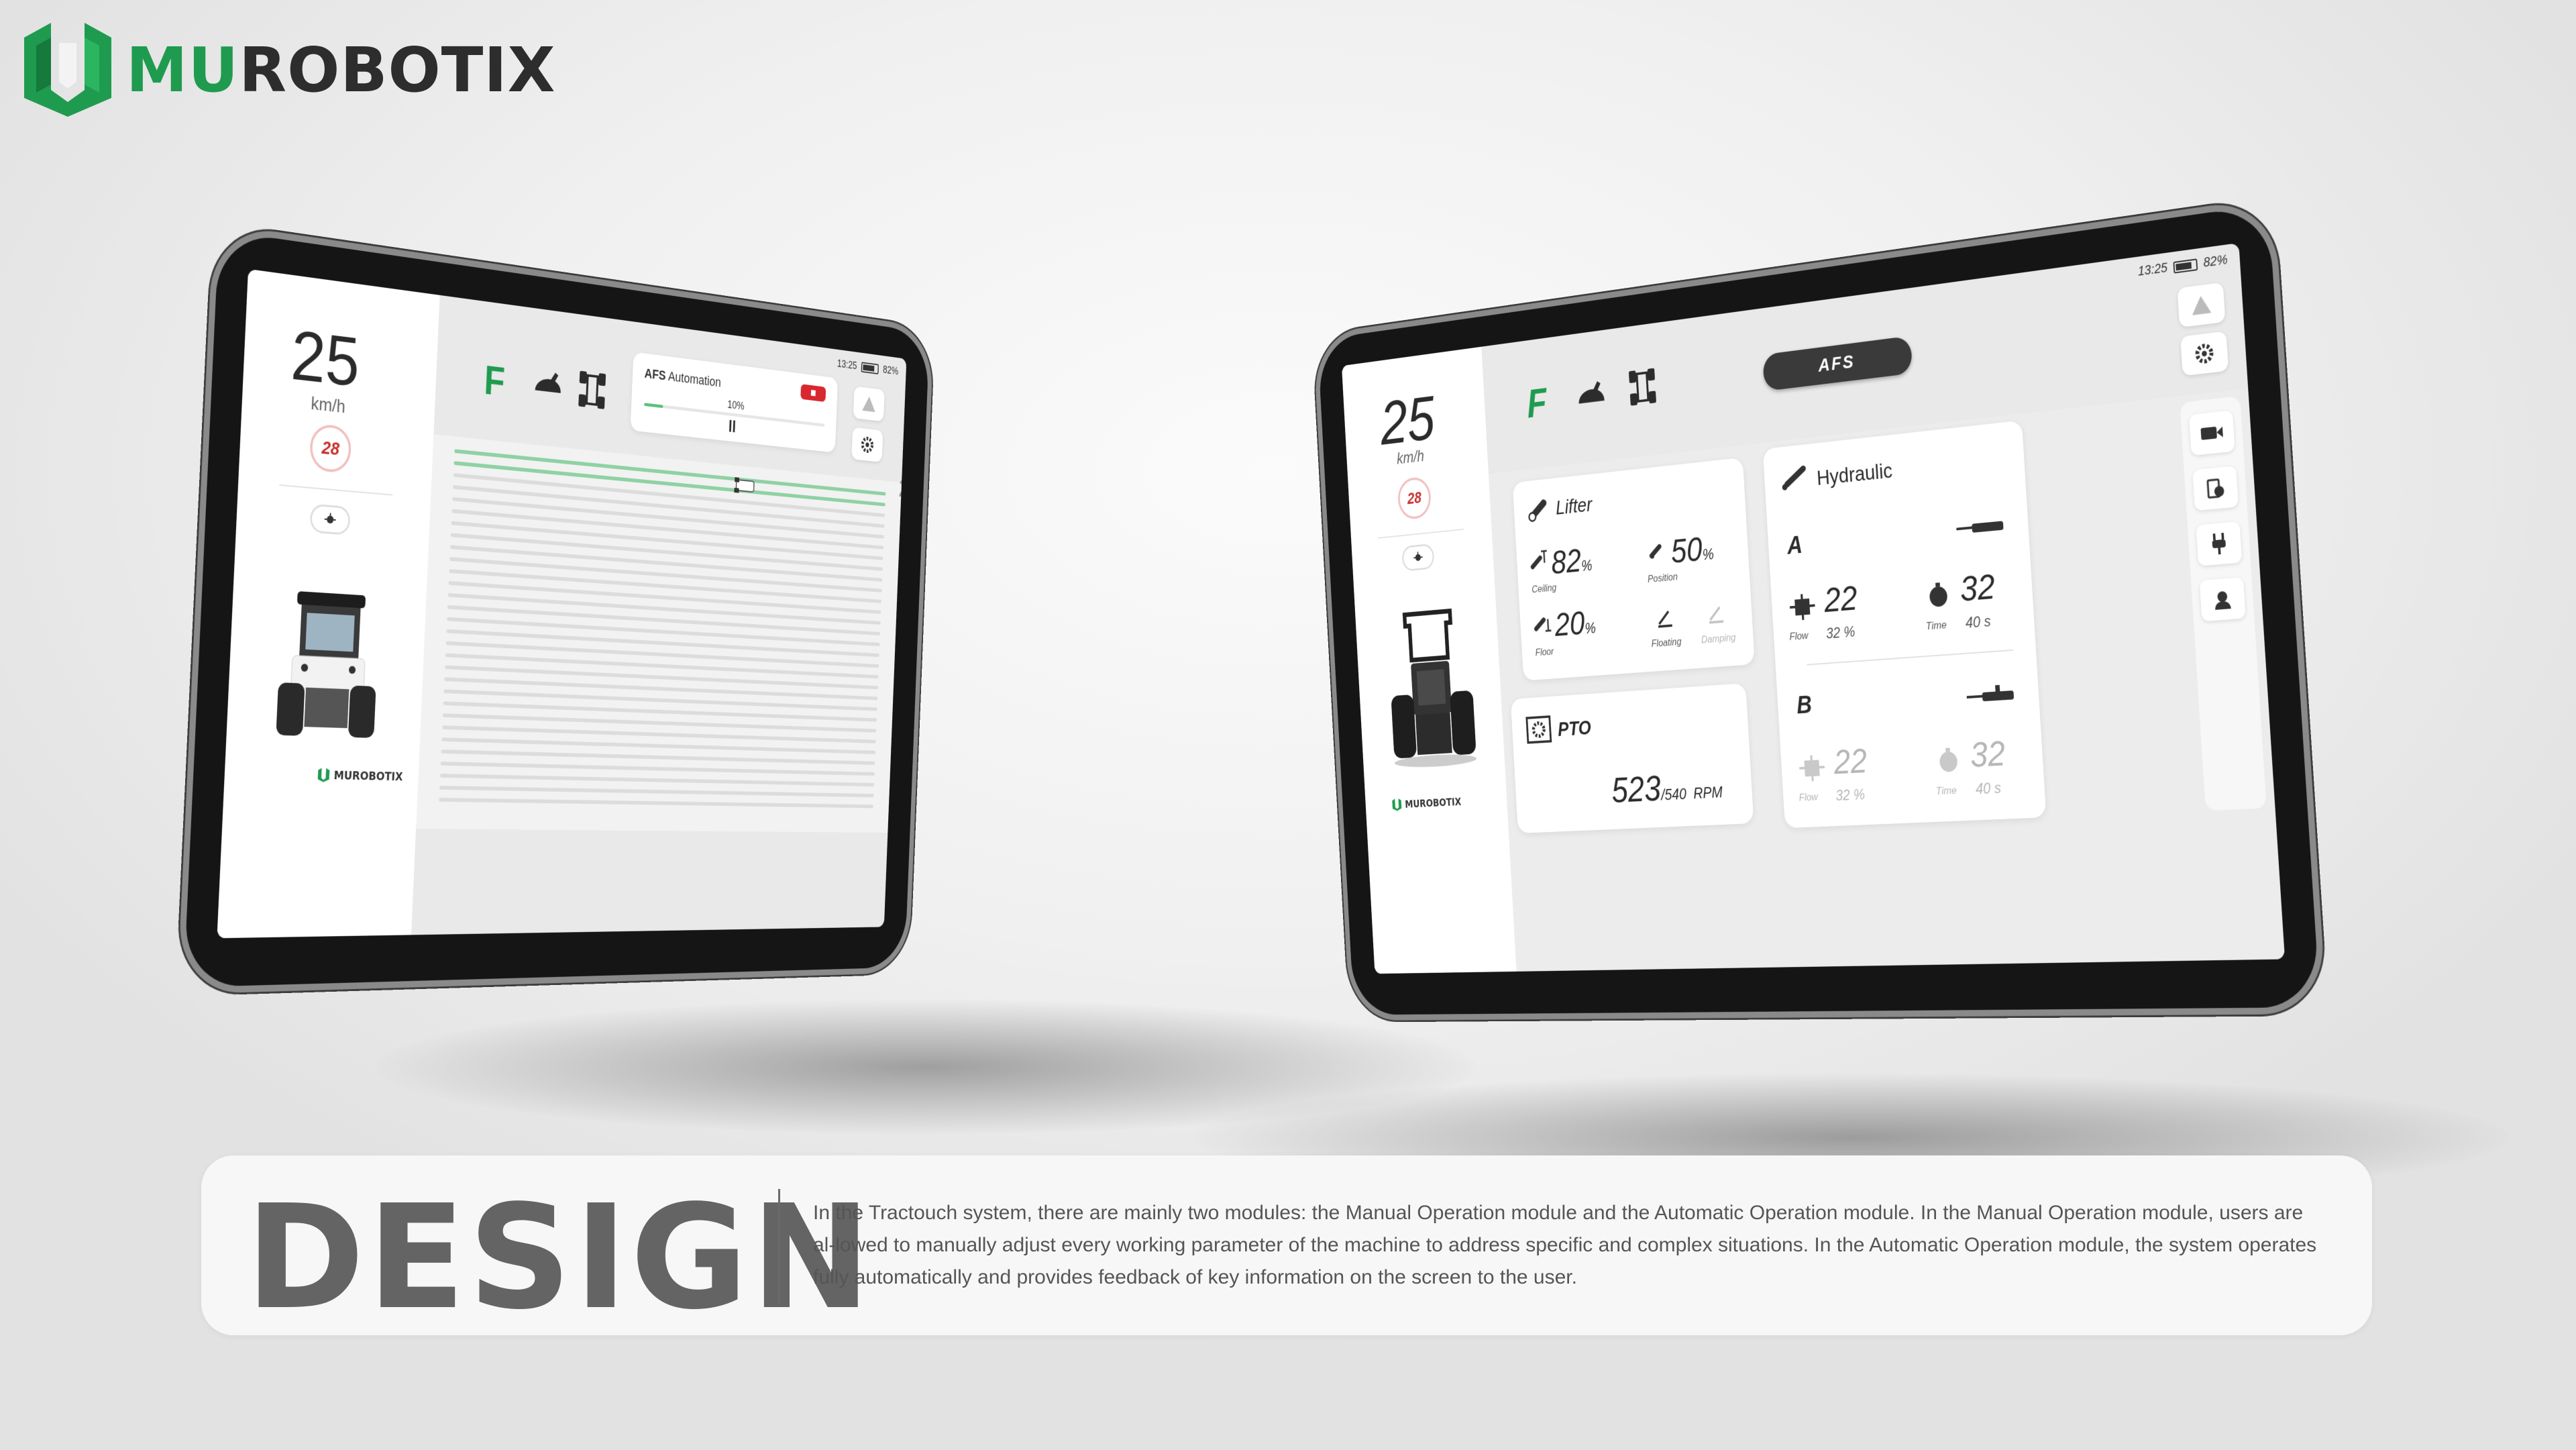 This screenshot has width=2576, height=1450. I want to click on stop-button, so click(813, 393).